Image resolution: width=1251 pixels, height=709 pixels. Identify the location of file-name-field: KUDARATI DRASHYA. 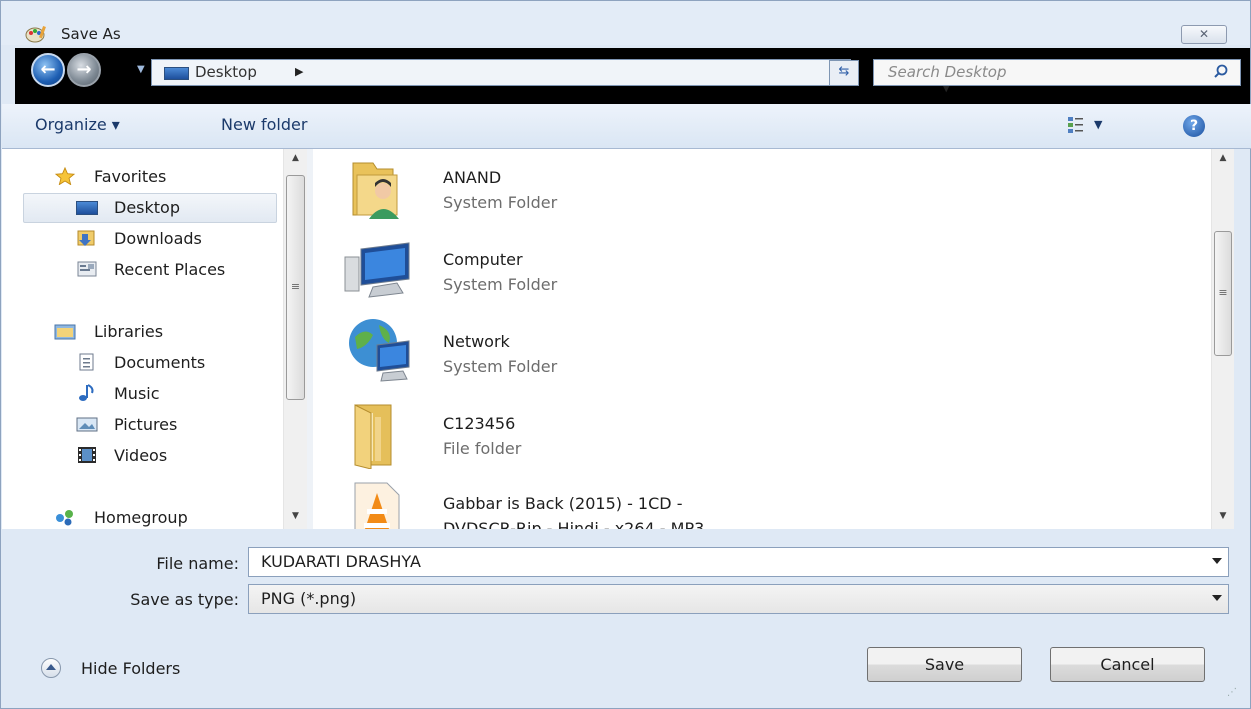
(738, 562).